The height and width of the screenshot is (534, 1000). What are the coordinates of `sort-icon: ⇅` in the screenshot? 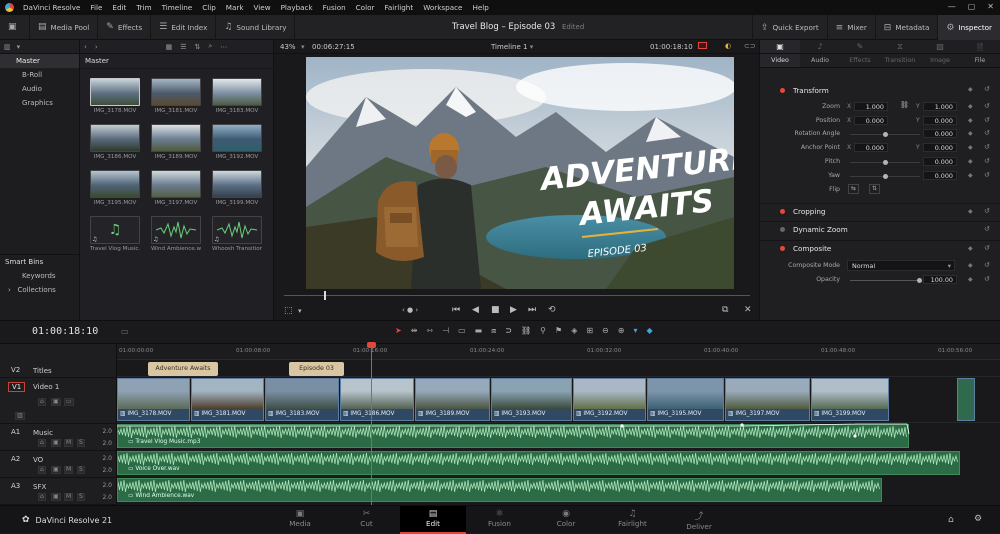 It's located at (198, 47).